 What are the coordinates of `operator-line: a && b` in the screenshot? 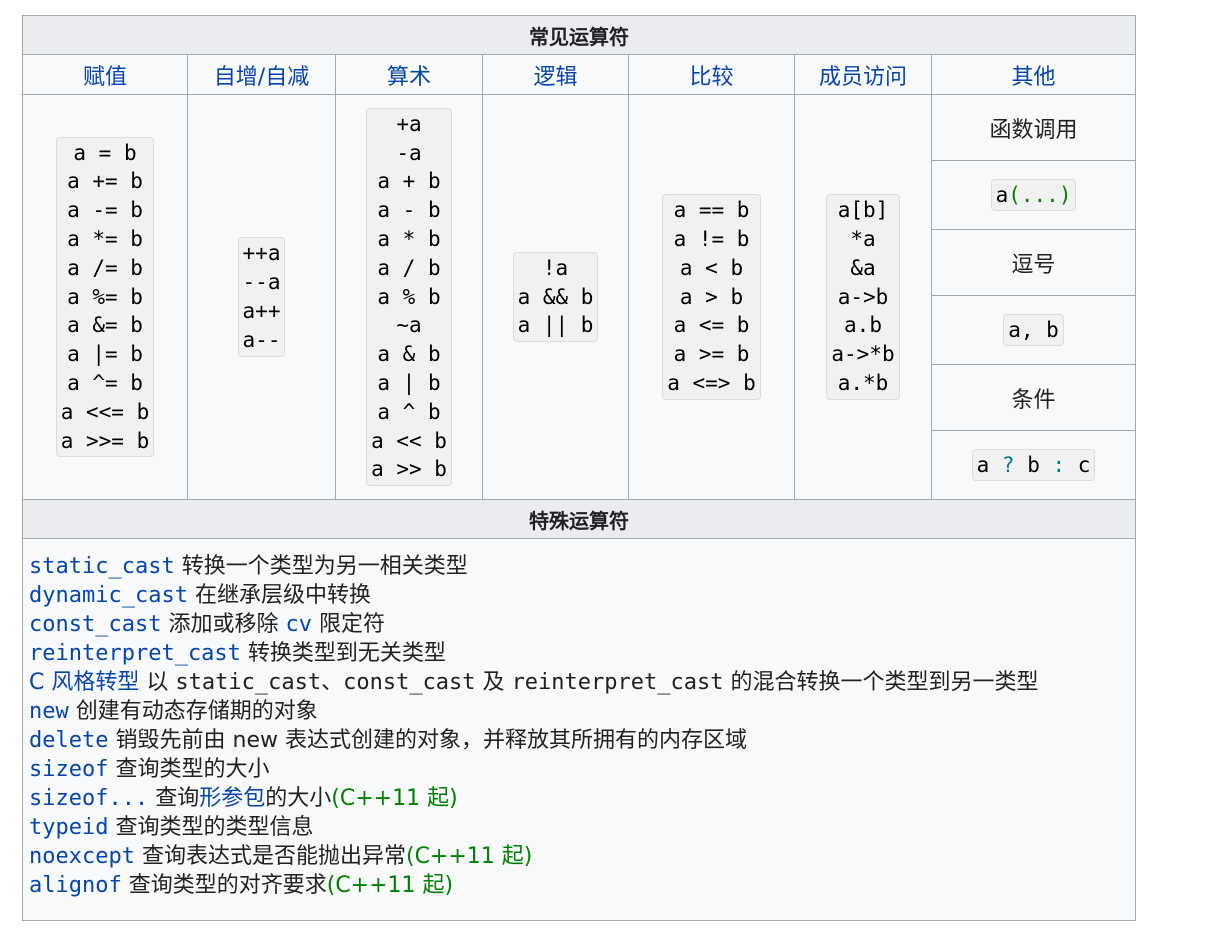 It's located at (556, 297).